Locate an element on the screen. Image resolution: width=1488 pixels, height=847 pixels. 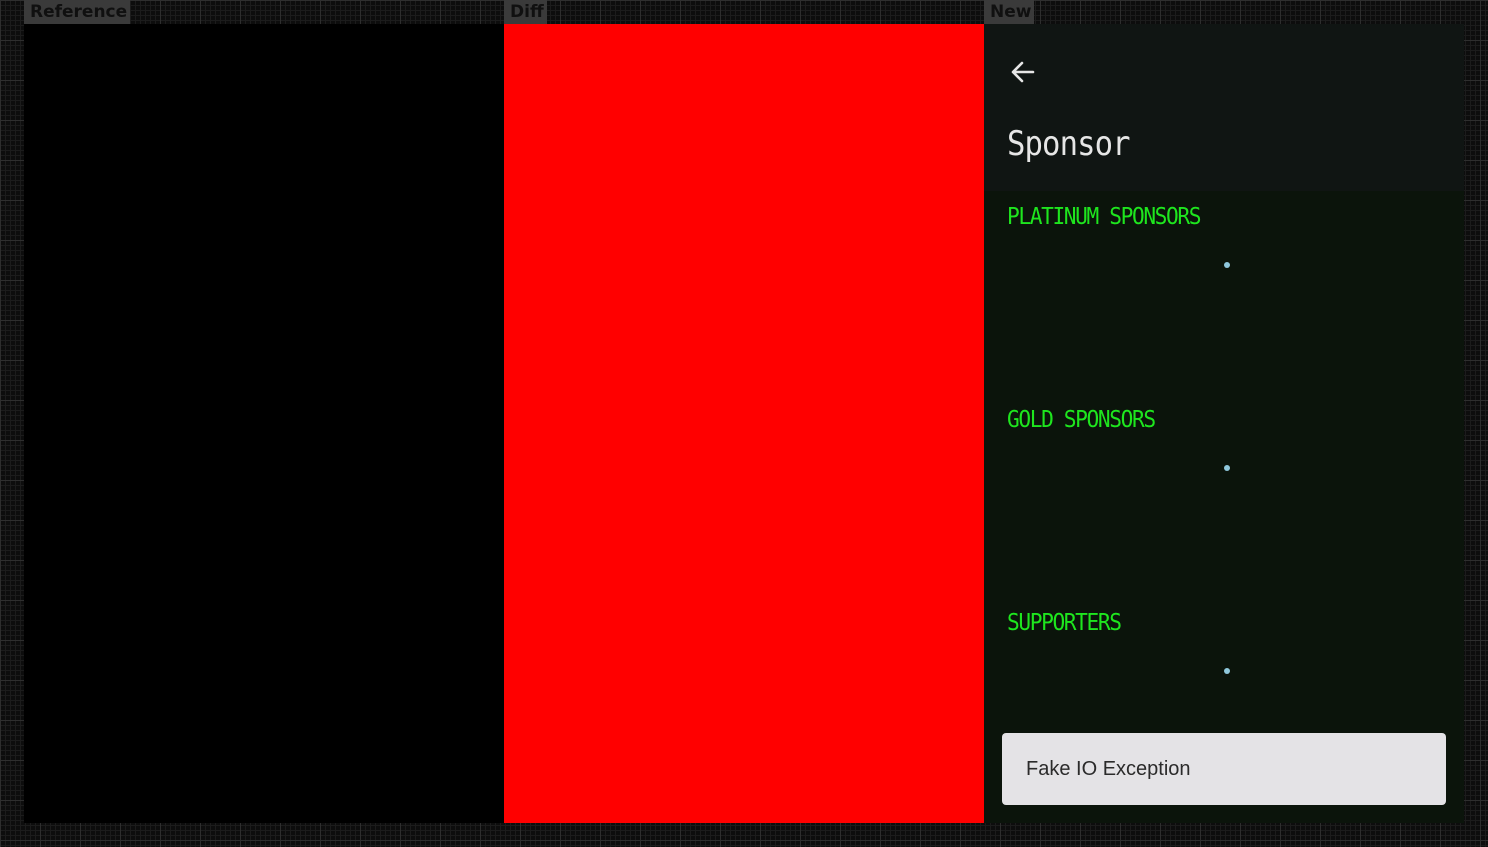
snackbar: Fake IO Exception is located at coordinates (1224, 769).